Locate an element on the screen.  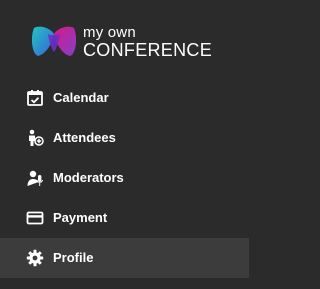
person-microphone-icon is located at coordinates (35, 178).